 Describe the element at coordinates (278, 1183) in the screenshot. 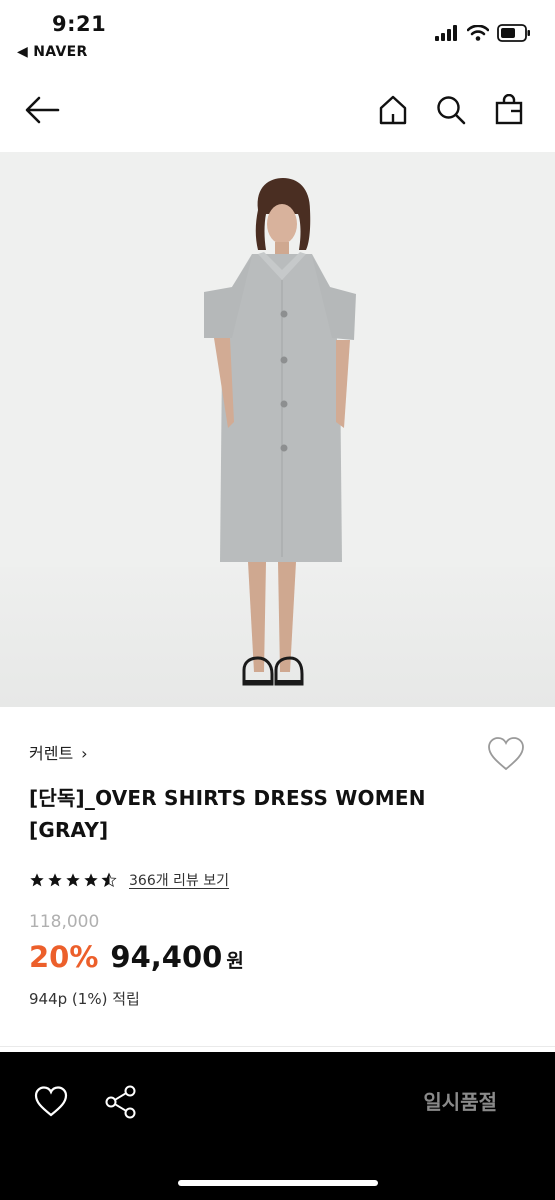

I see `home-indicator` at that location.